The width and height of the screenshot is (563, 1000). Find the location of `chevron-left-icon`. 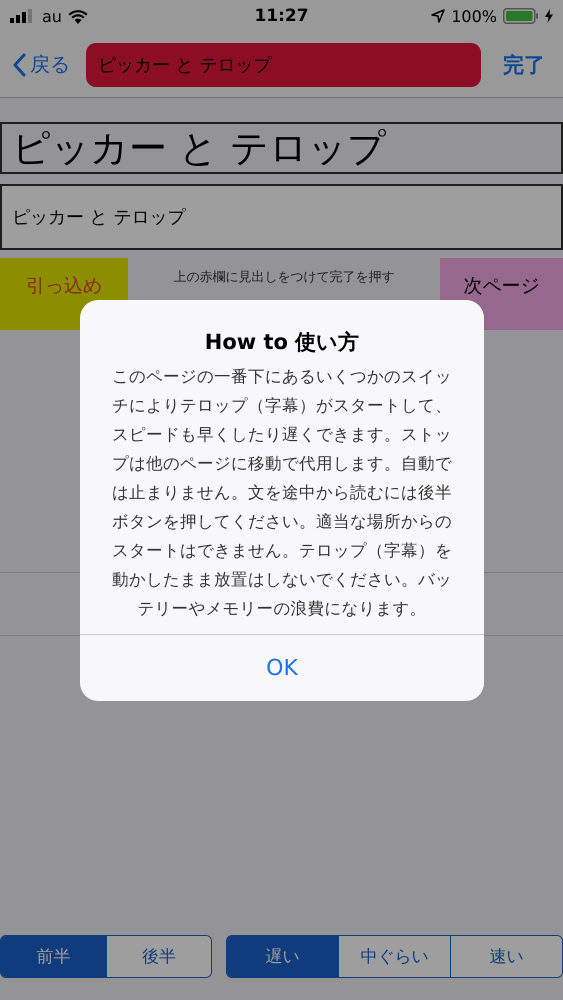

chevron-left-icon is located at coordinates (19, 64).